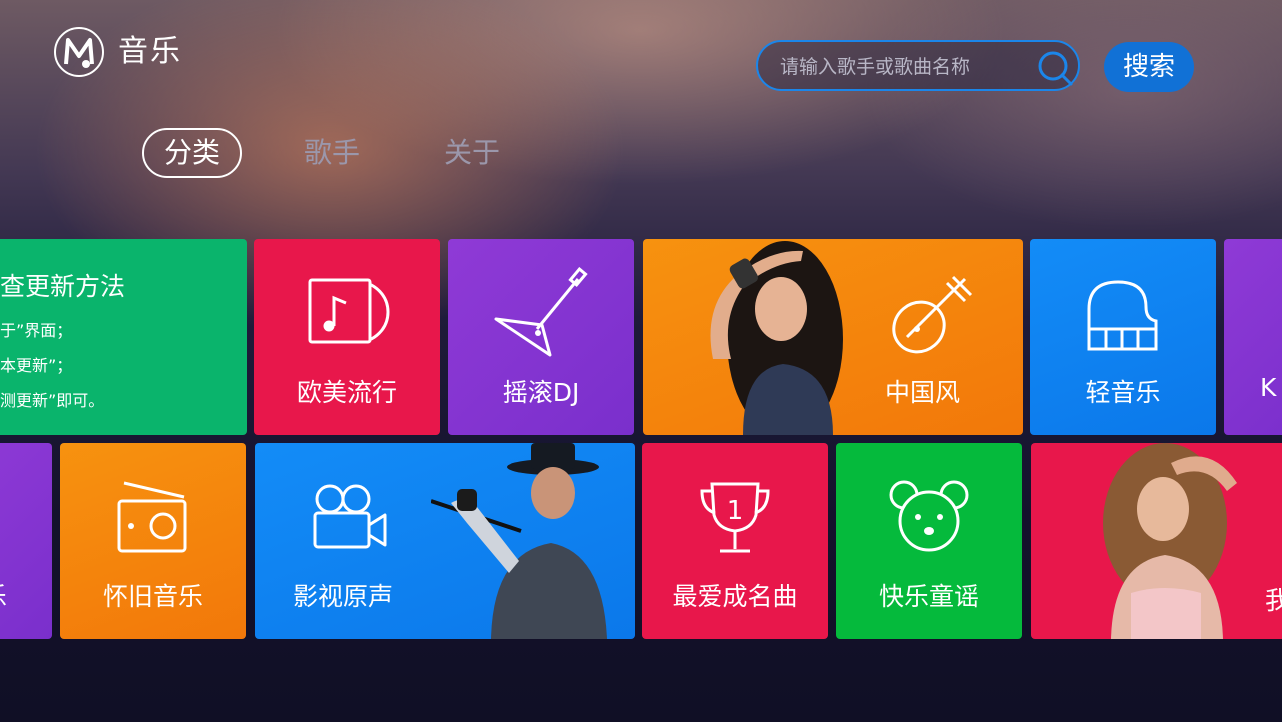 The image size is (1282, 722). I want to click on tile-light-music: 轻音乐, so click(1123, 337).